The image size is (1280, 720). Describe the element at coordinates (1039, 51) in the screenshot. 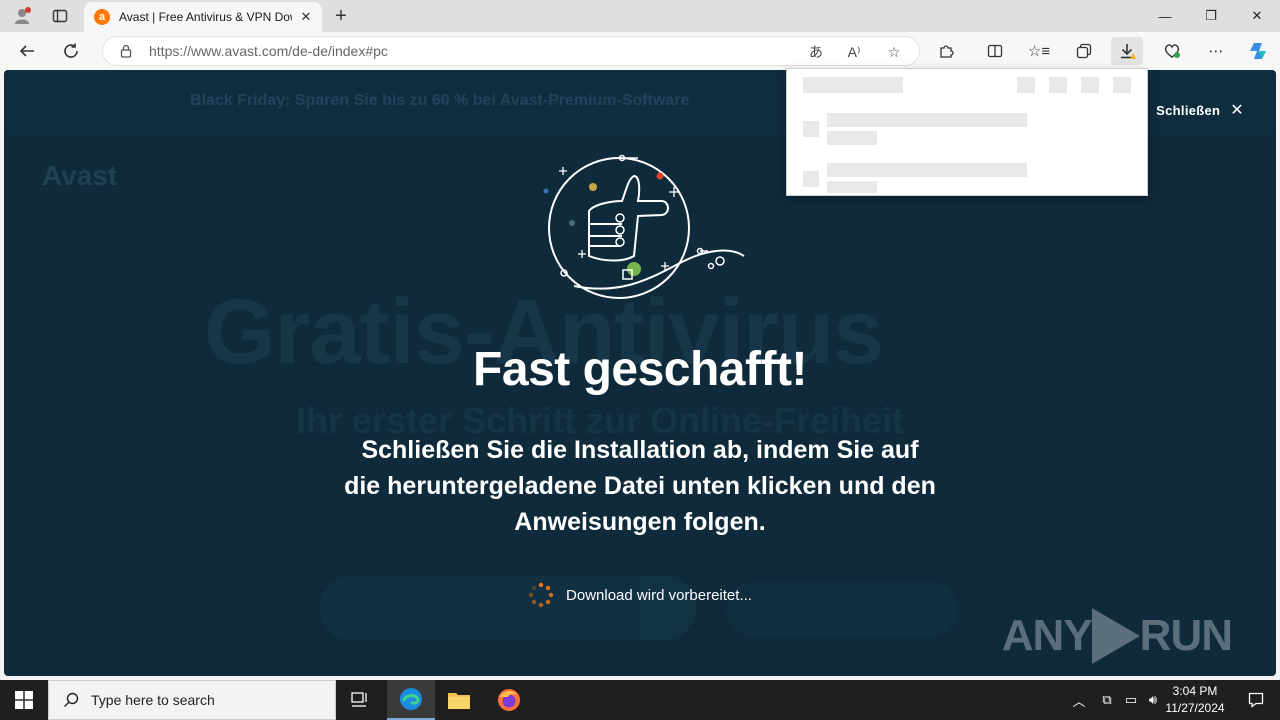

I see `favorites-icon: ☆≡` at that location.